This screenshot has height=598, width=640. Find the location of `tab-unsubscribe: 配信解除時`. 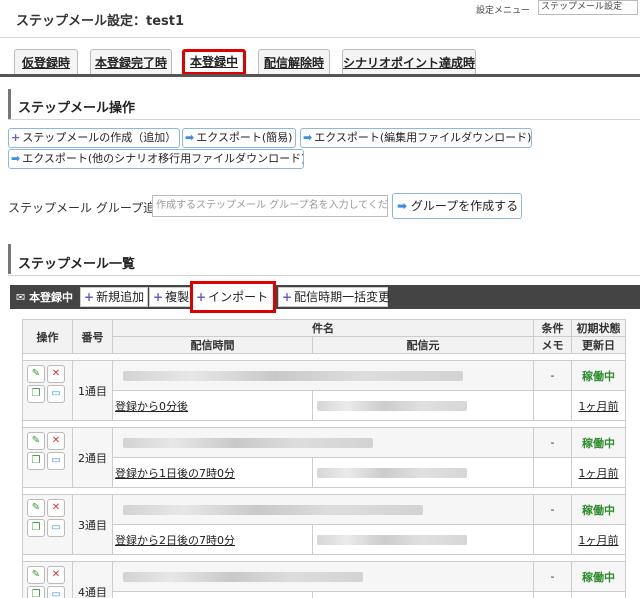

tab-unsubscribe: 配信解除時 is located at coordinates (294, 62).